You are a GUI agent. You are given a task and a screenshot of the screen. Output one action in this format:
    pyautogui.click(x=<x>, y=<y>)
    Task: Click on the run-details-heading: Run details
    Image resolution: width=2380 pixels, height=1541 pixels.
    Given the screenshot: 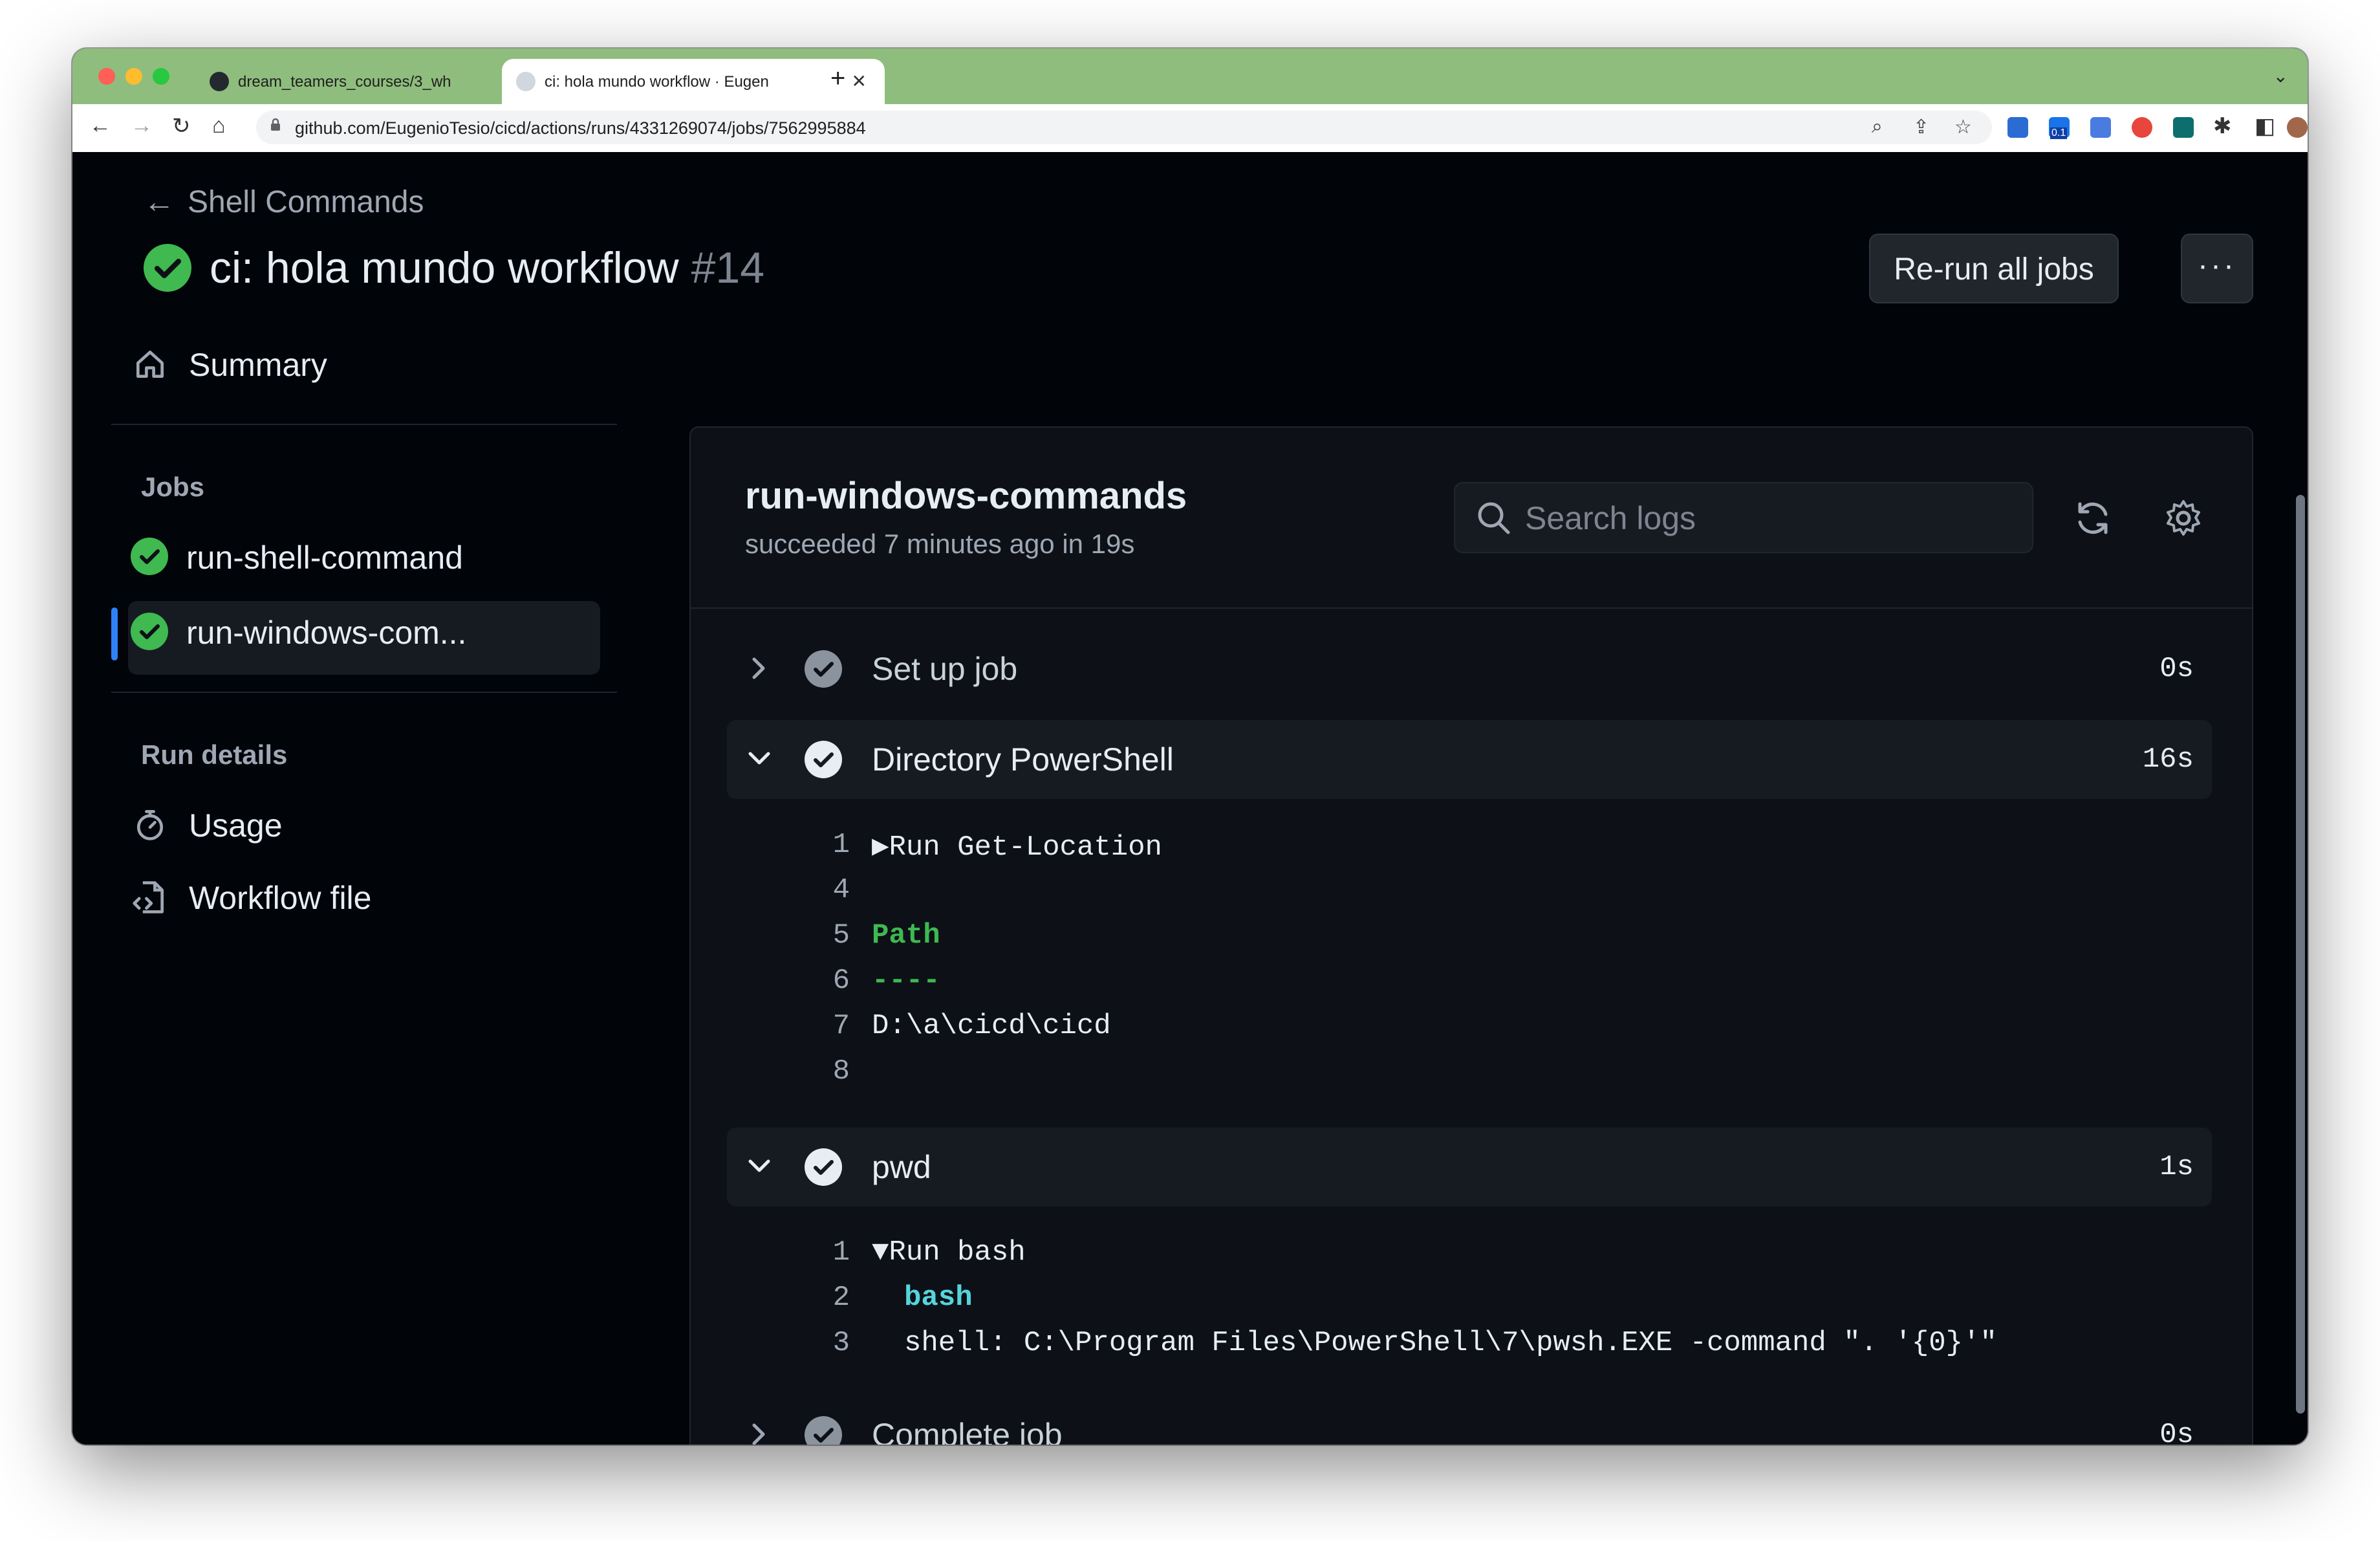 What is the action you would take?
    pyautogui.click(x=215, y=754)
    